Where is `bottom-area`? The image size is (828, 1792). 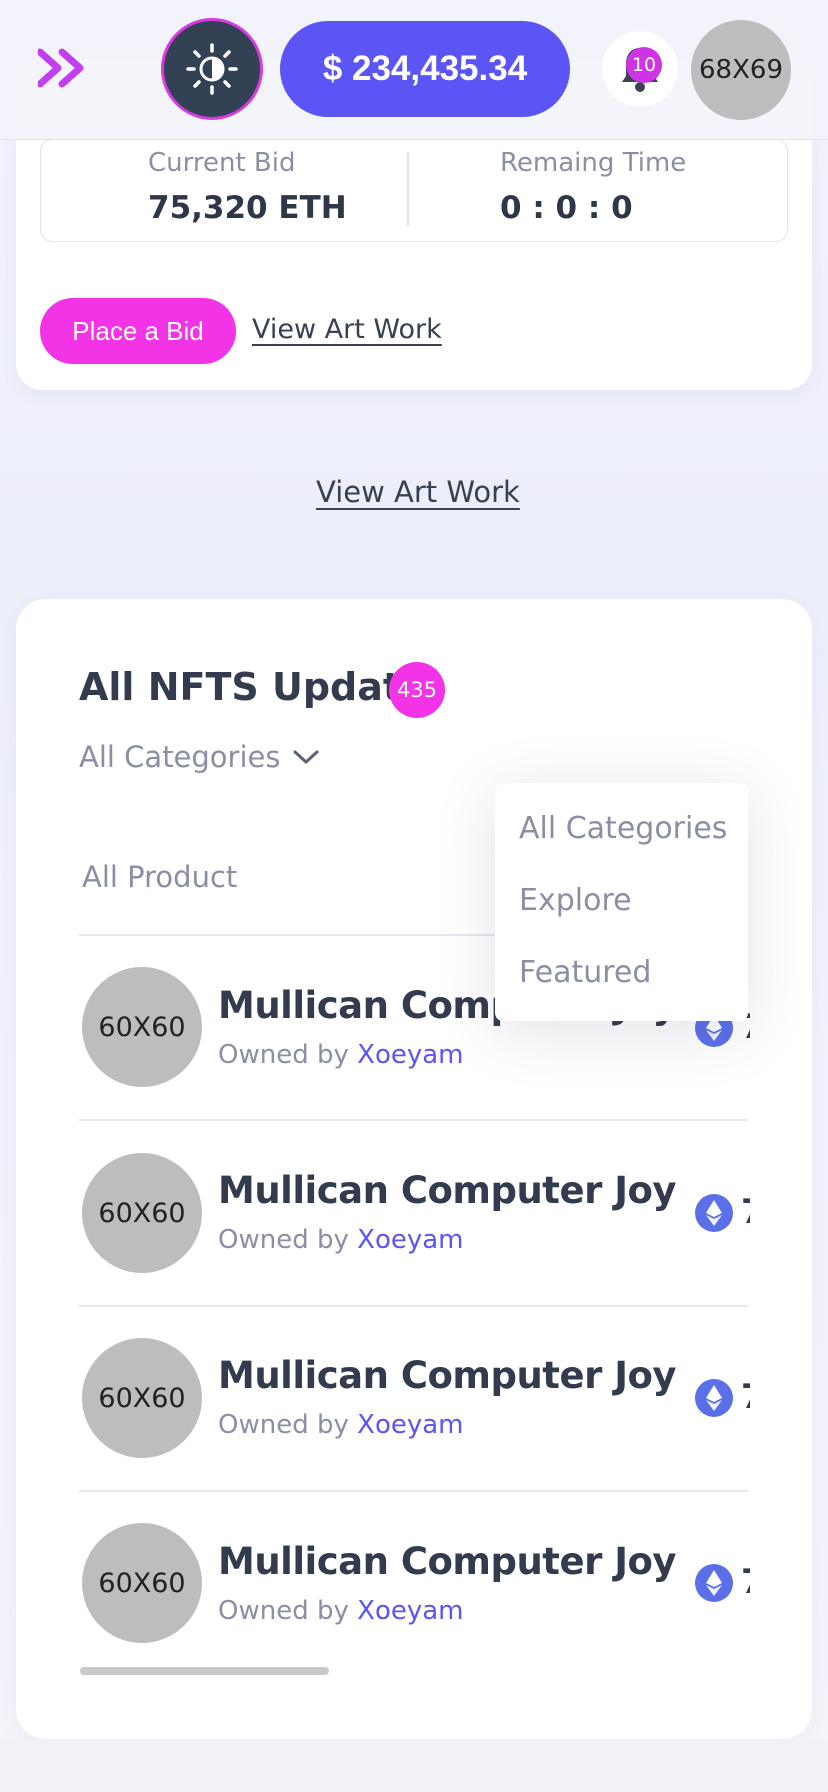
bottom-area is located at coordinates (414, 1766).